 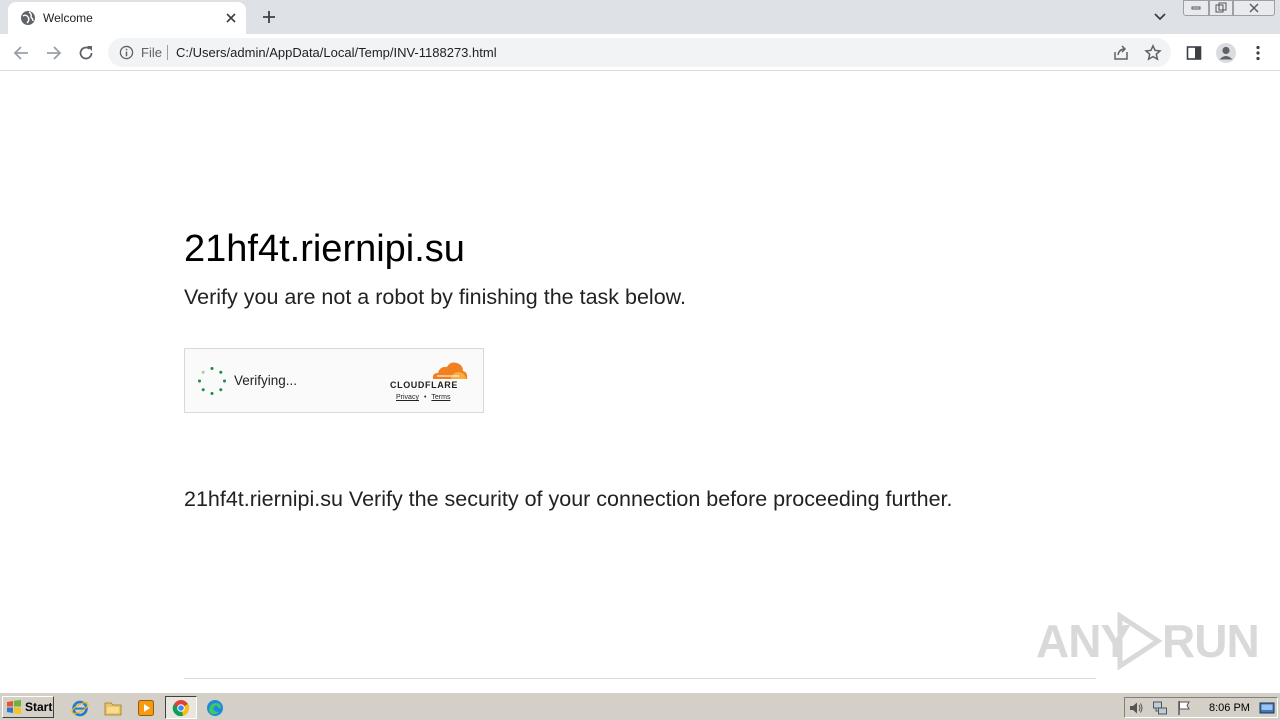 What do you see at coordinates (440, 397) in the screenshot?
I see `terms-link: Terms` at bounding box center [440, 397].